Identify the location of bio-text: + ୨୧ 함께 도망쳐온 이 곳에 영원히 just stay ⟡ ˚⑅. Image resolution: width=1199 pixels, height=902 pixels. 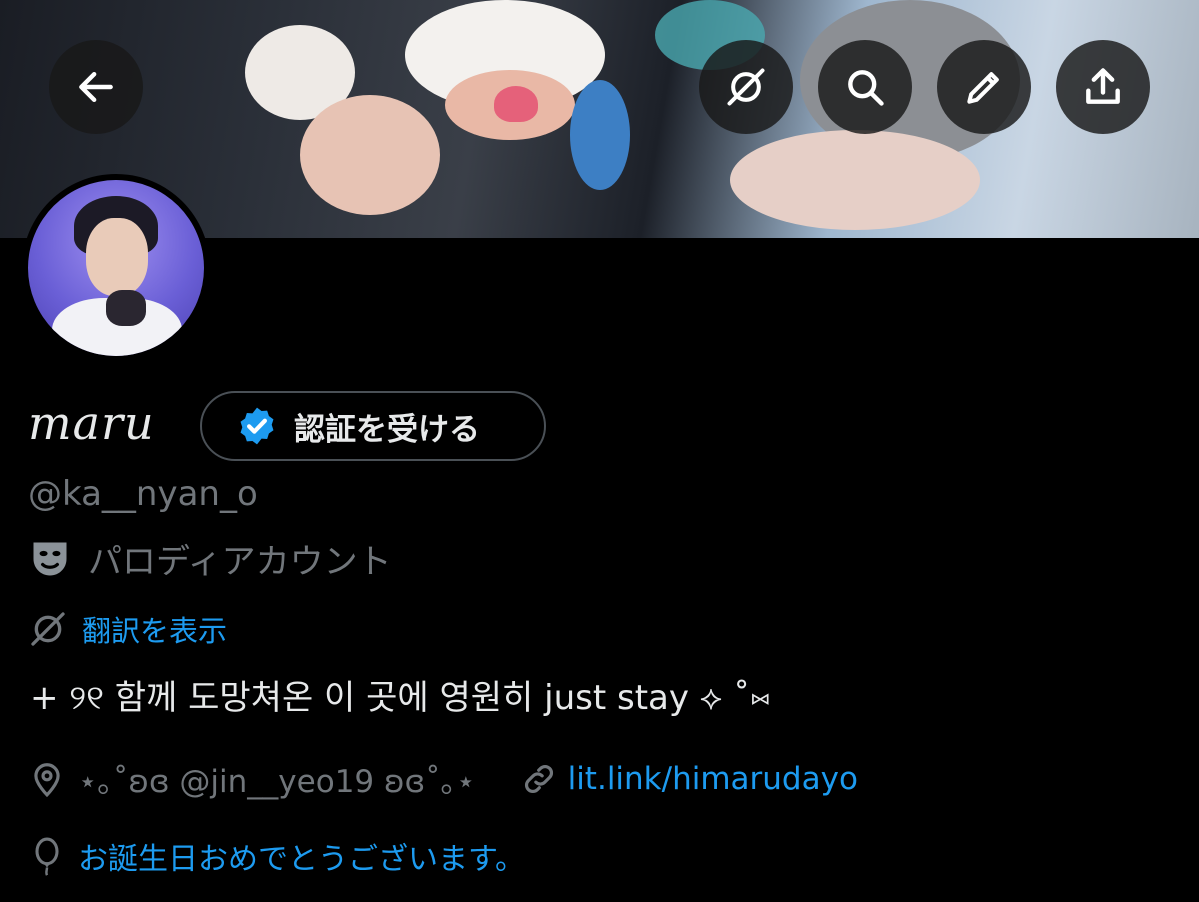
(400, 698).